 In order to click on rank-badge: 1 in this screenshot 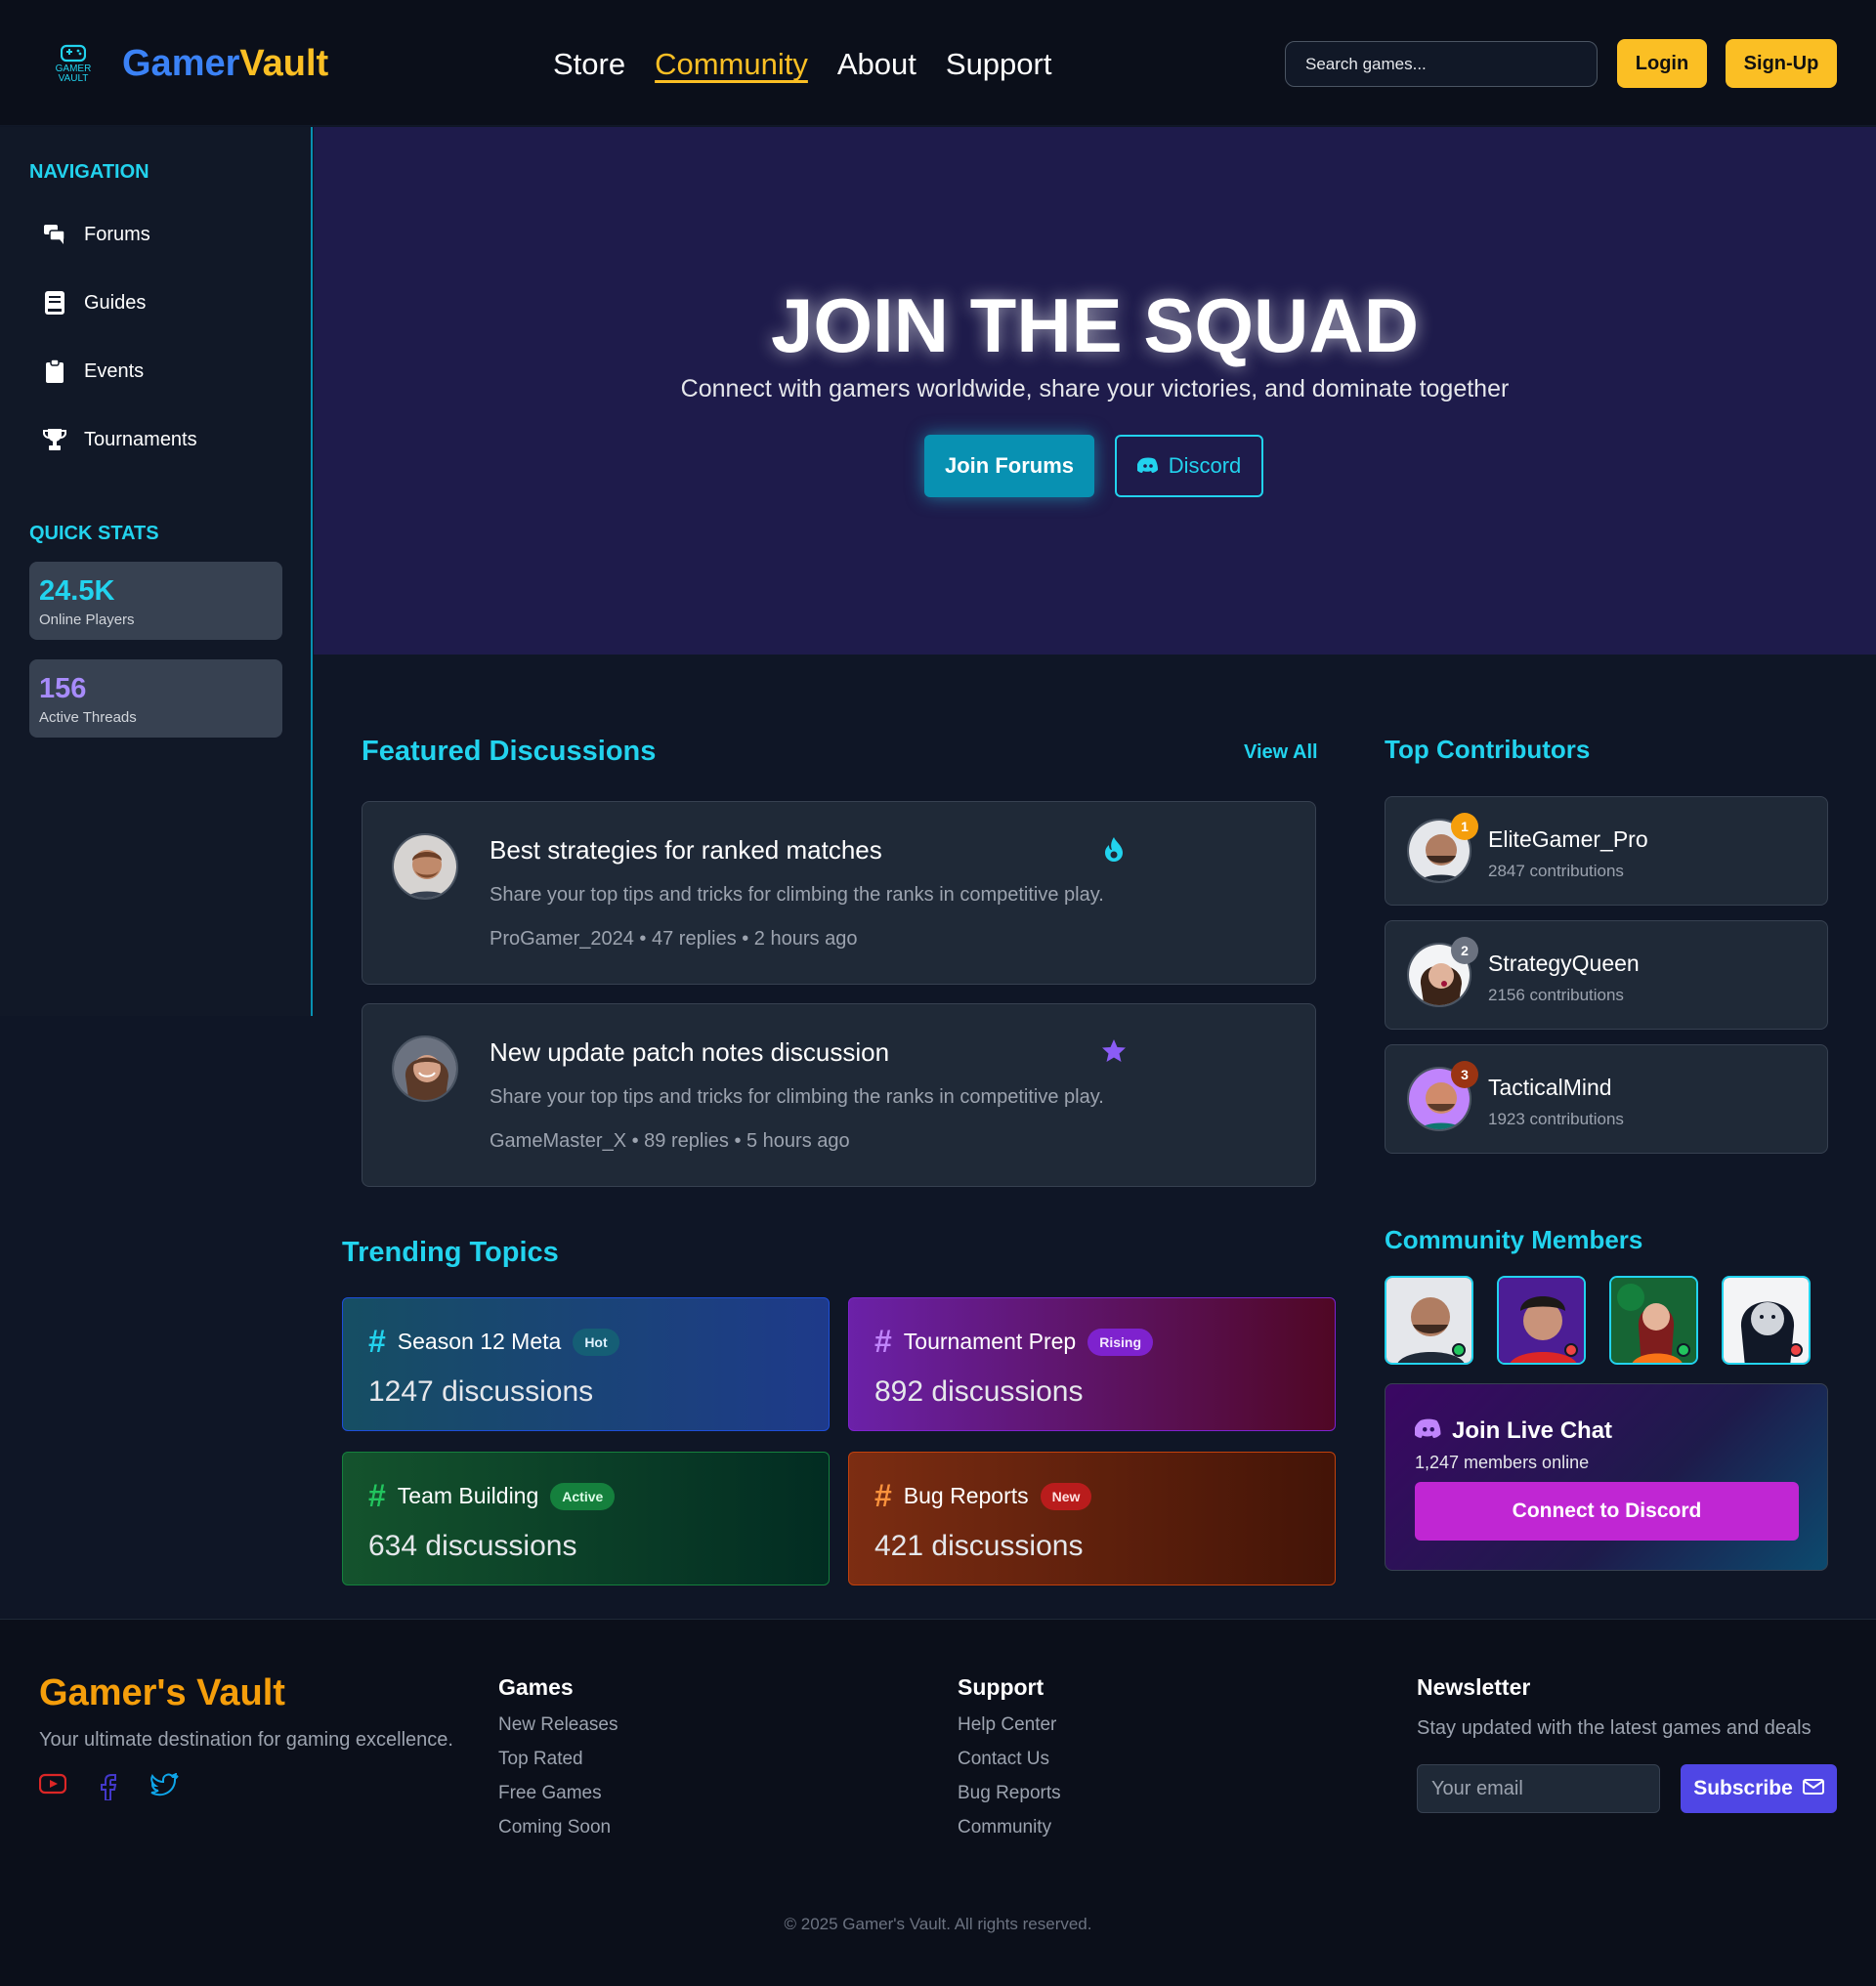, I will do `click(1464, 826)`.